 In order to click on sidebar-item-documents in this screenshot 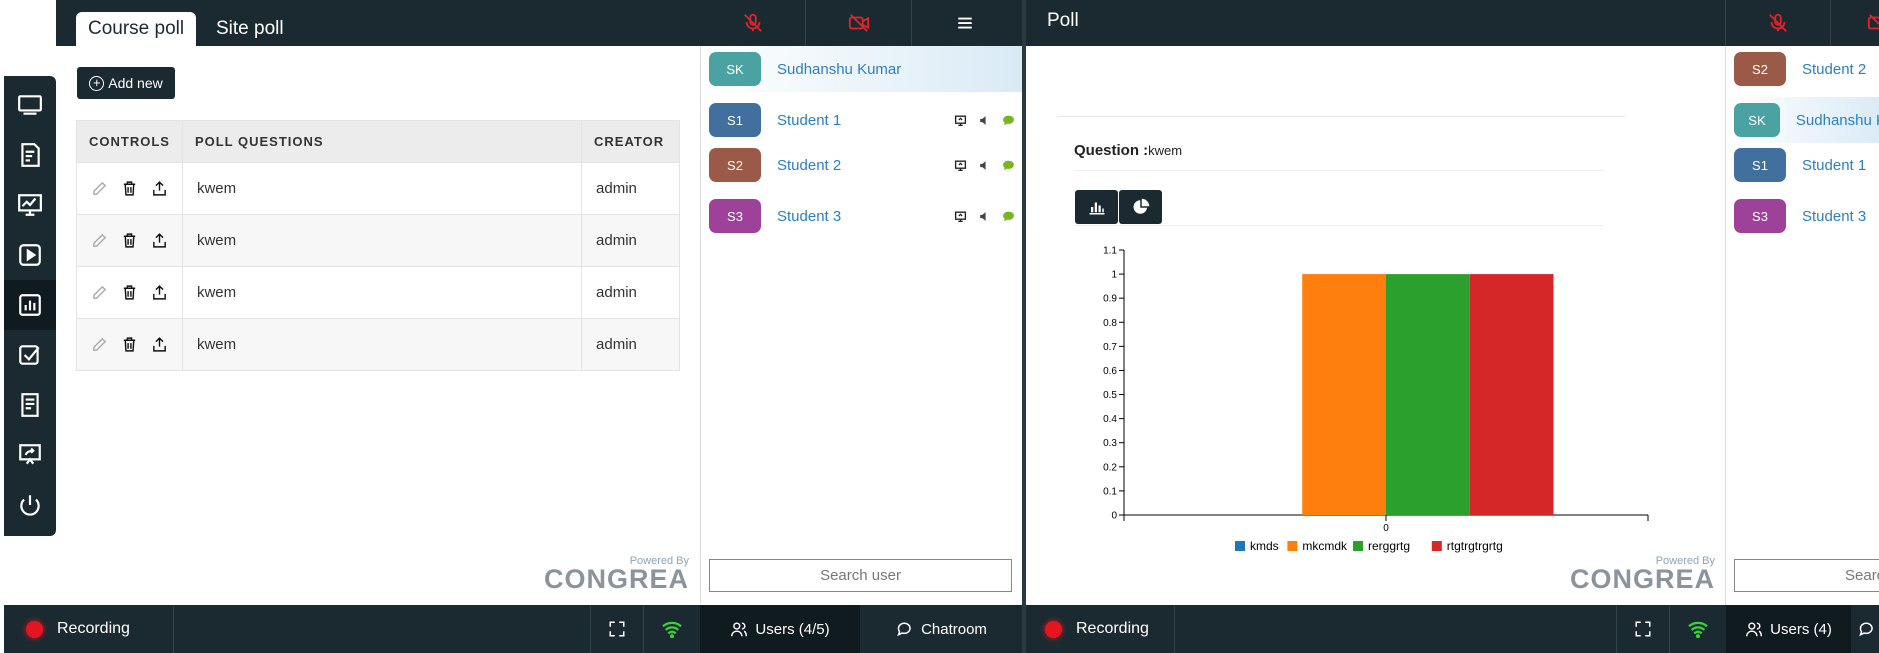, I will do `click(30, 155)`.